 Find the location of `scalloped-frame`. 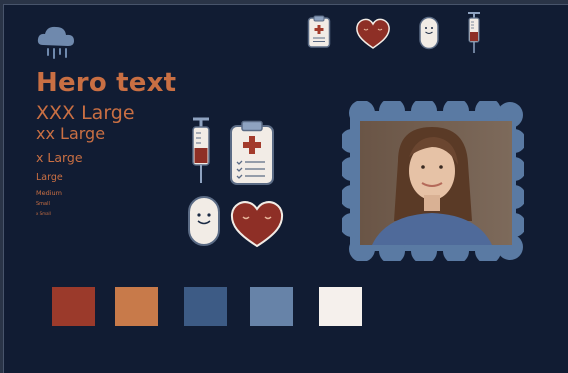

scalloped-frame is located at coordinates (433, 181).